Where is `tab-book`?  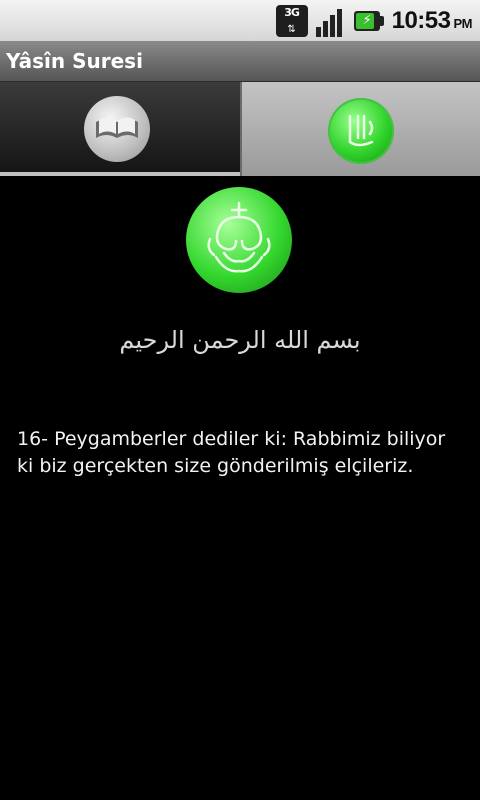
tab-book is located at coordinates (120, 129).